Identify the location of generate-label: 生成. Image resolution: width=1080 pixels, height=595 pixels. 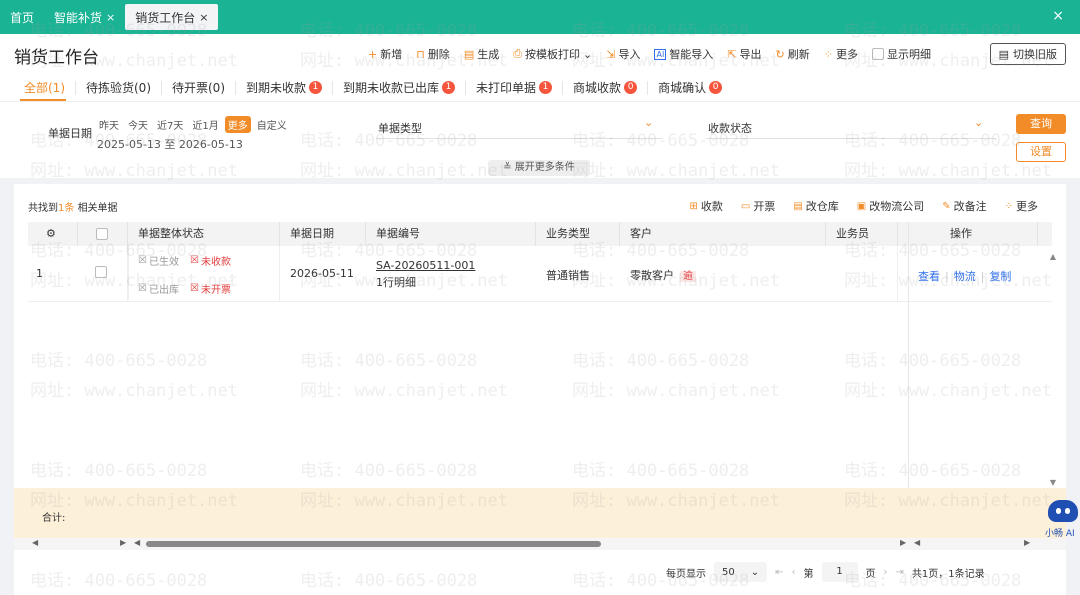
(488, 54).